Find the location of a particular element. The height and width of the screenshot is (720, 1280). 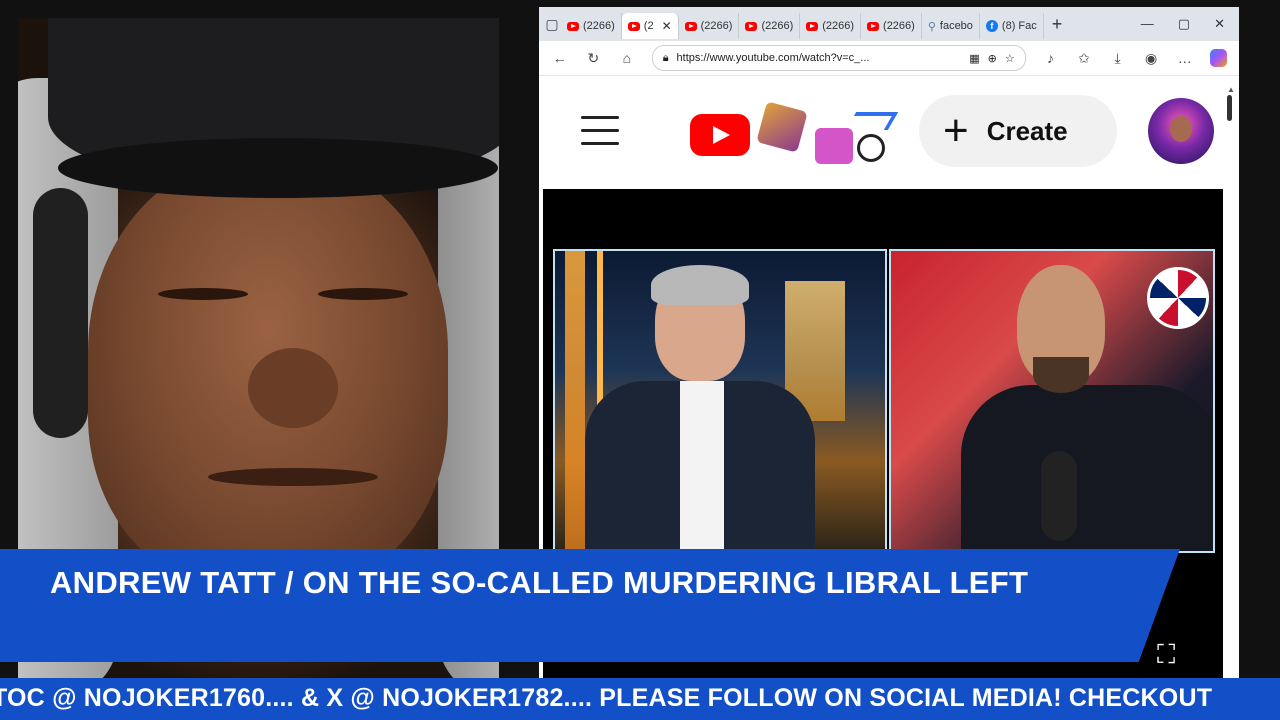

tab-label: (2 is located at coordinates (648, 26).